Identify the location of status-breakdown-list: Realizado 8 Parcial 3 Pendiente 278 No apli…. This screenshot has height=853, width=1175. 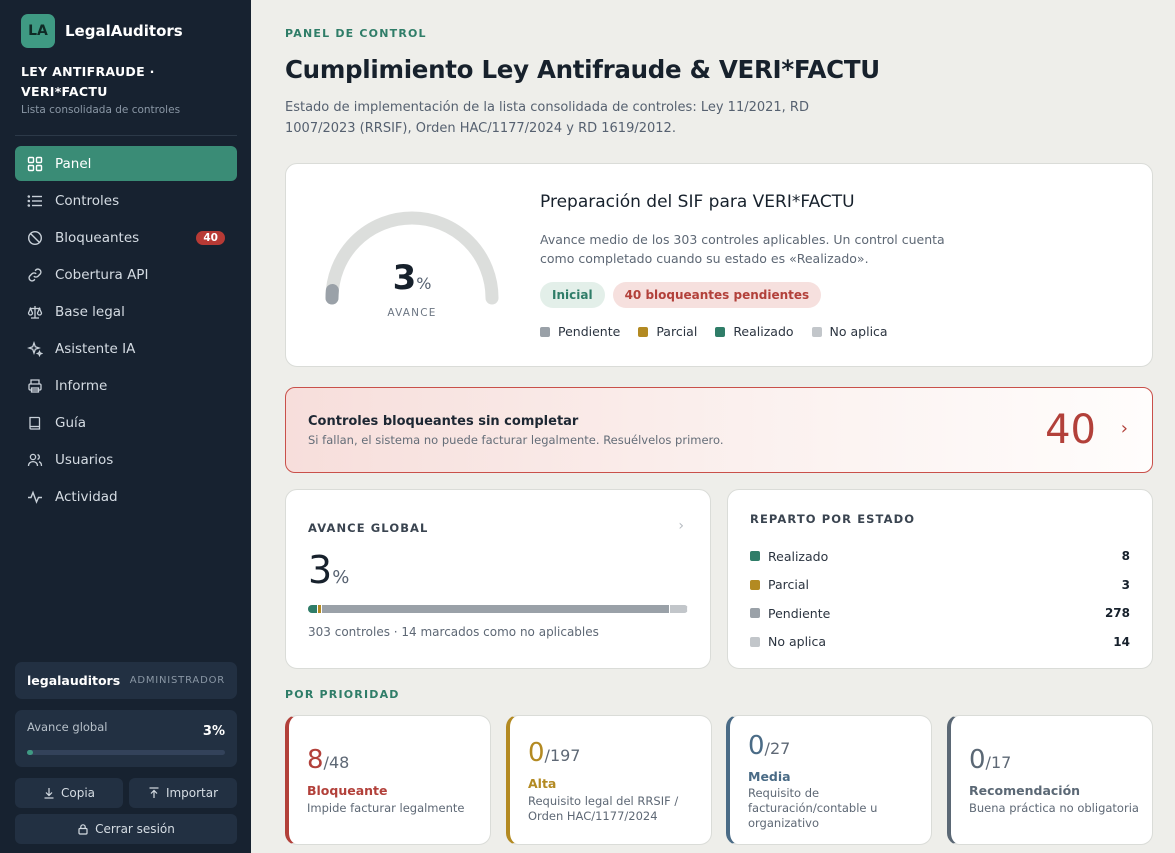
(940, 599).